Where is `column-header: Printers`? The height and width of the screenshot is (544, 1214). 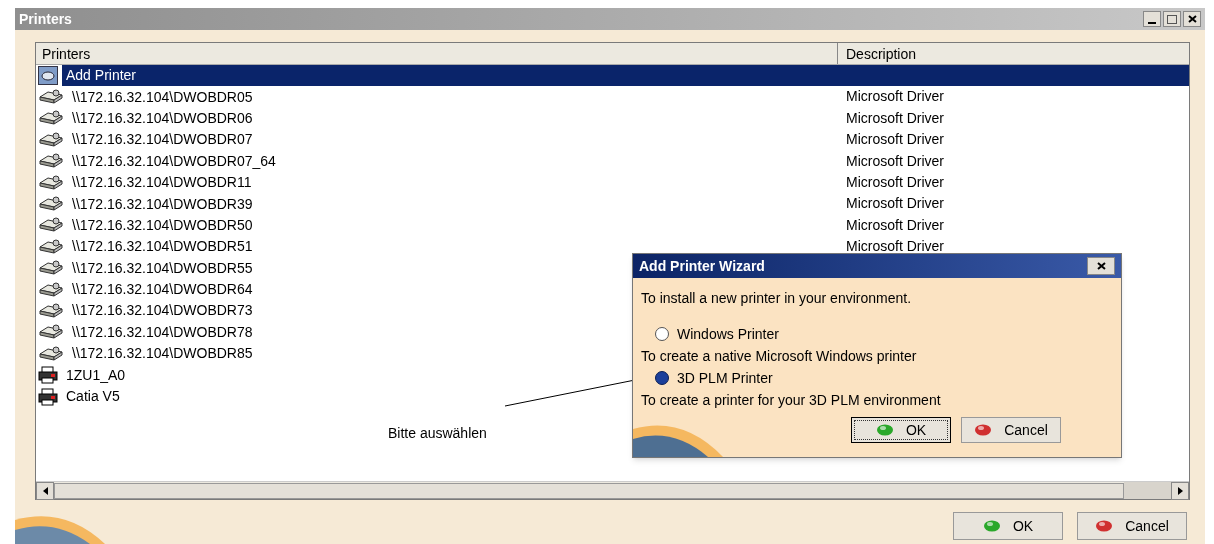
column-header: Printers is located at coordinates (437, 53).